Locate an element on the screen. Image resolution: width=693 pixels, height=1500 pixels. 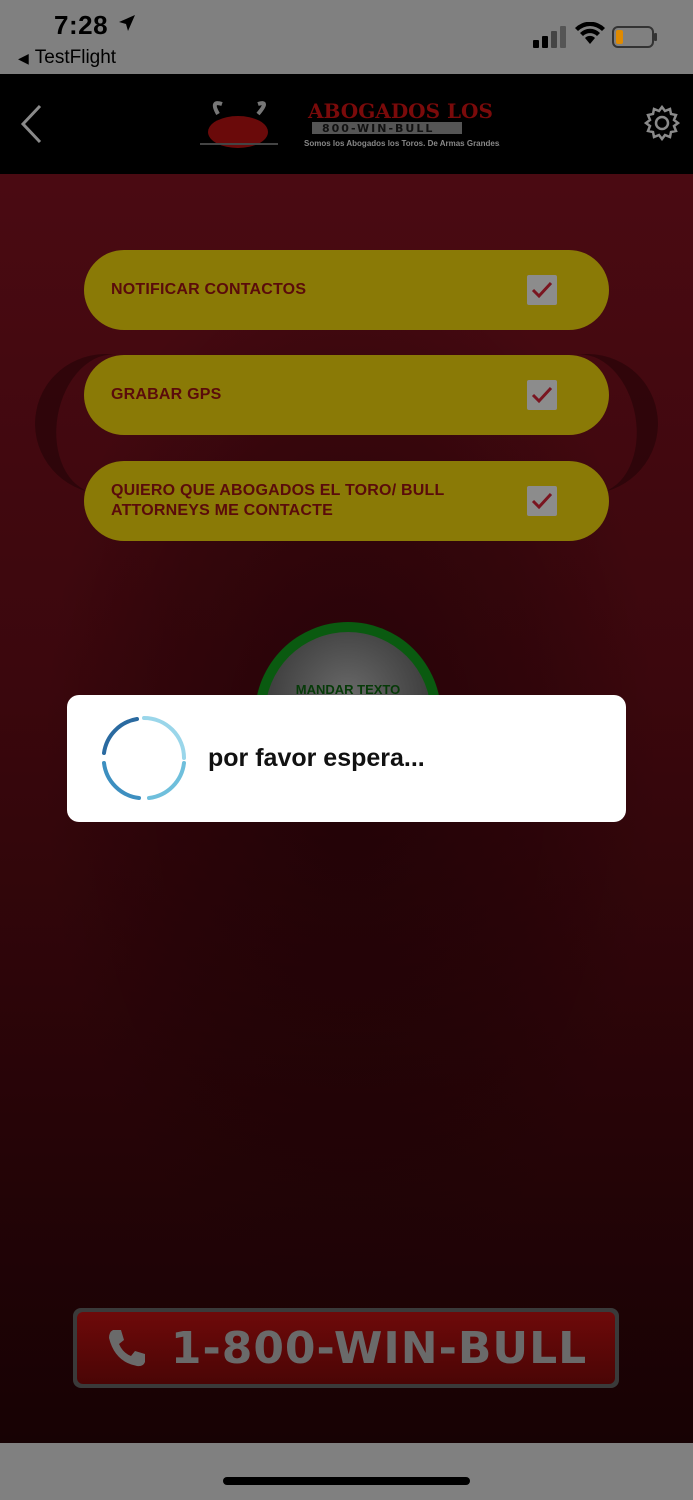
battery-icon is located at coordinates (634, 37).